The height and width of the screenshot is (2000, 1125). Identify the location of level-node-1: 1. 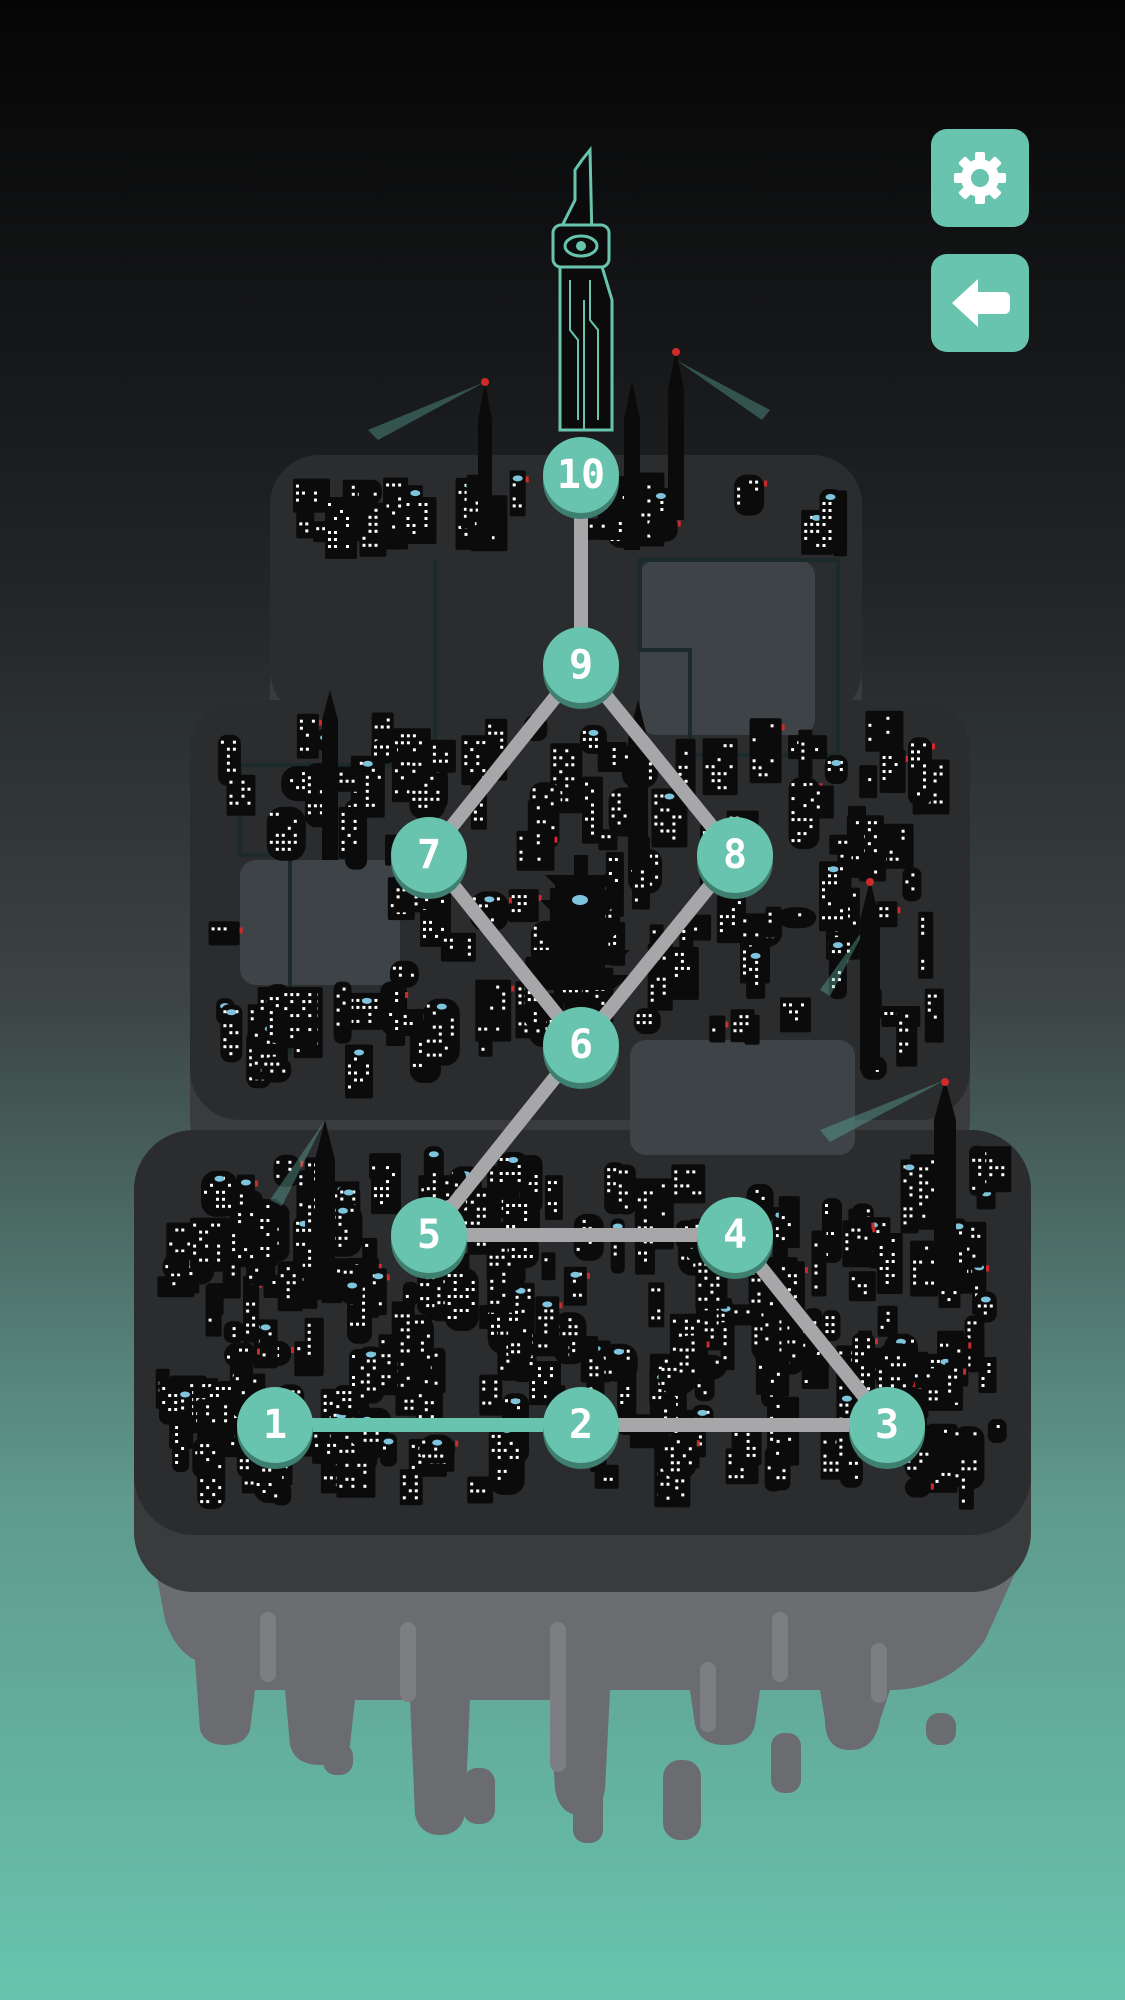
(275, 1428).